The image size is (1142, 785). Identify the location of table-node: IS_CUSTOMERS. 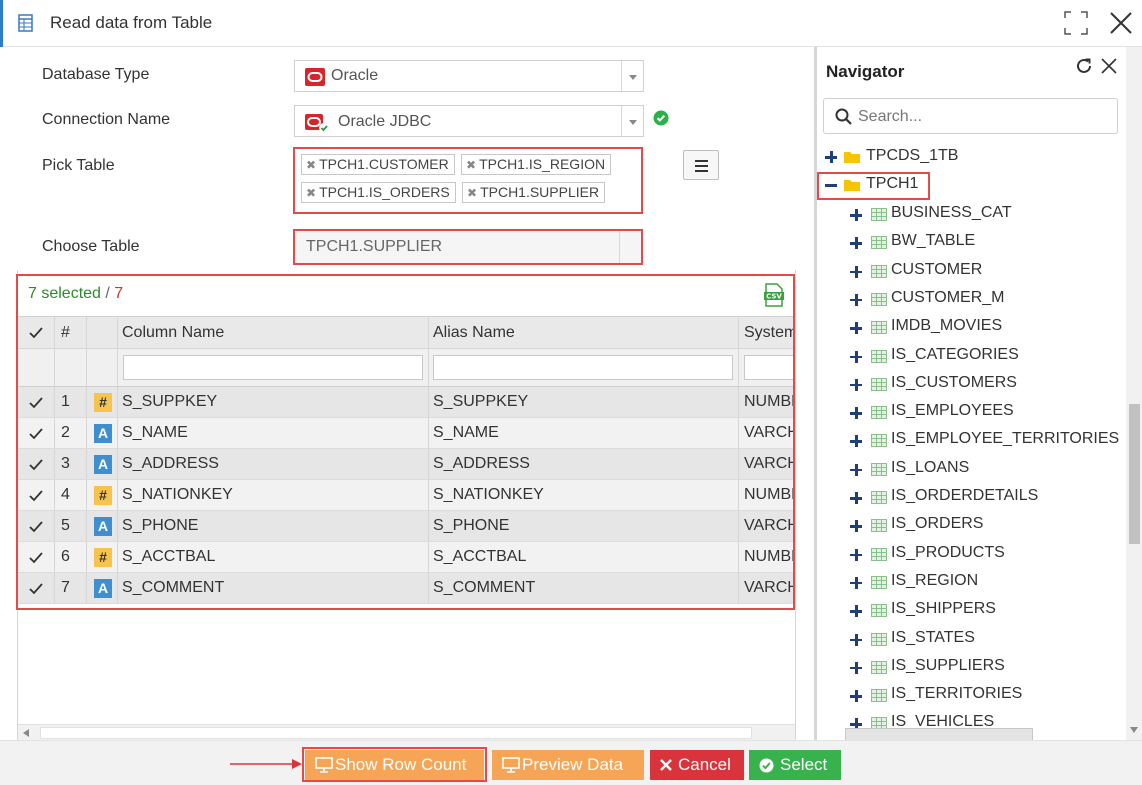
(972, 384).